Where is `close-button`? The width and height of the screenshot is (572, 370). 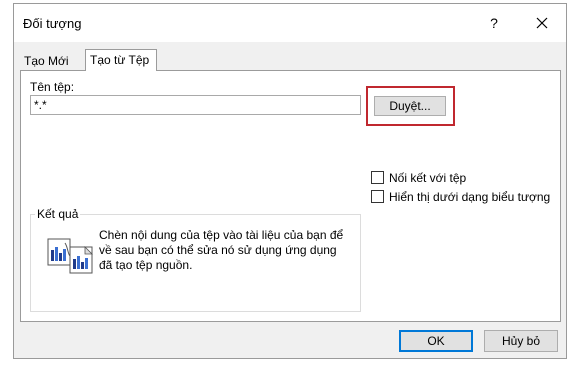 close-button is located at coordinates (542, 23).